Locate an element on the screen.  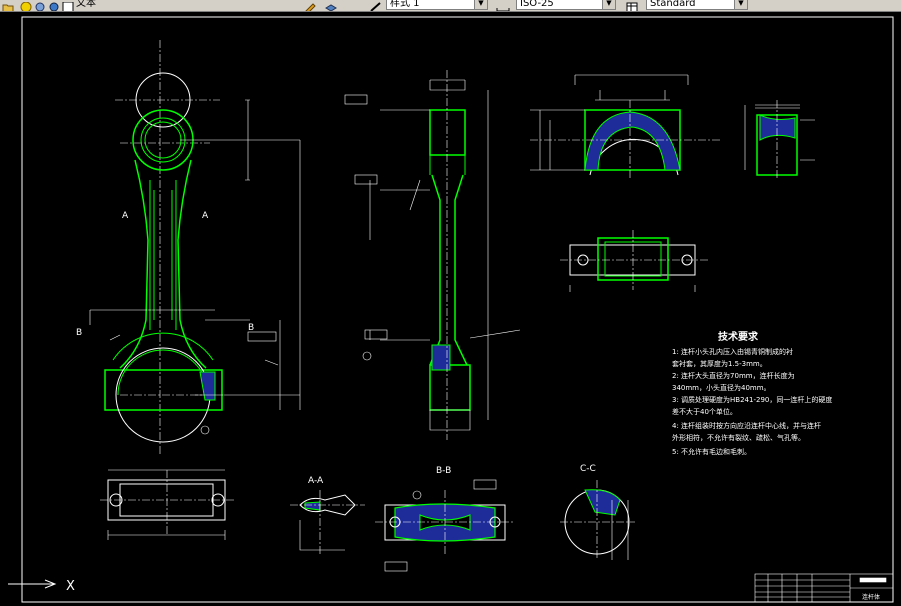
layers-icon is located at coordinates (331, 5).